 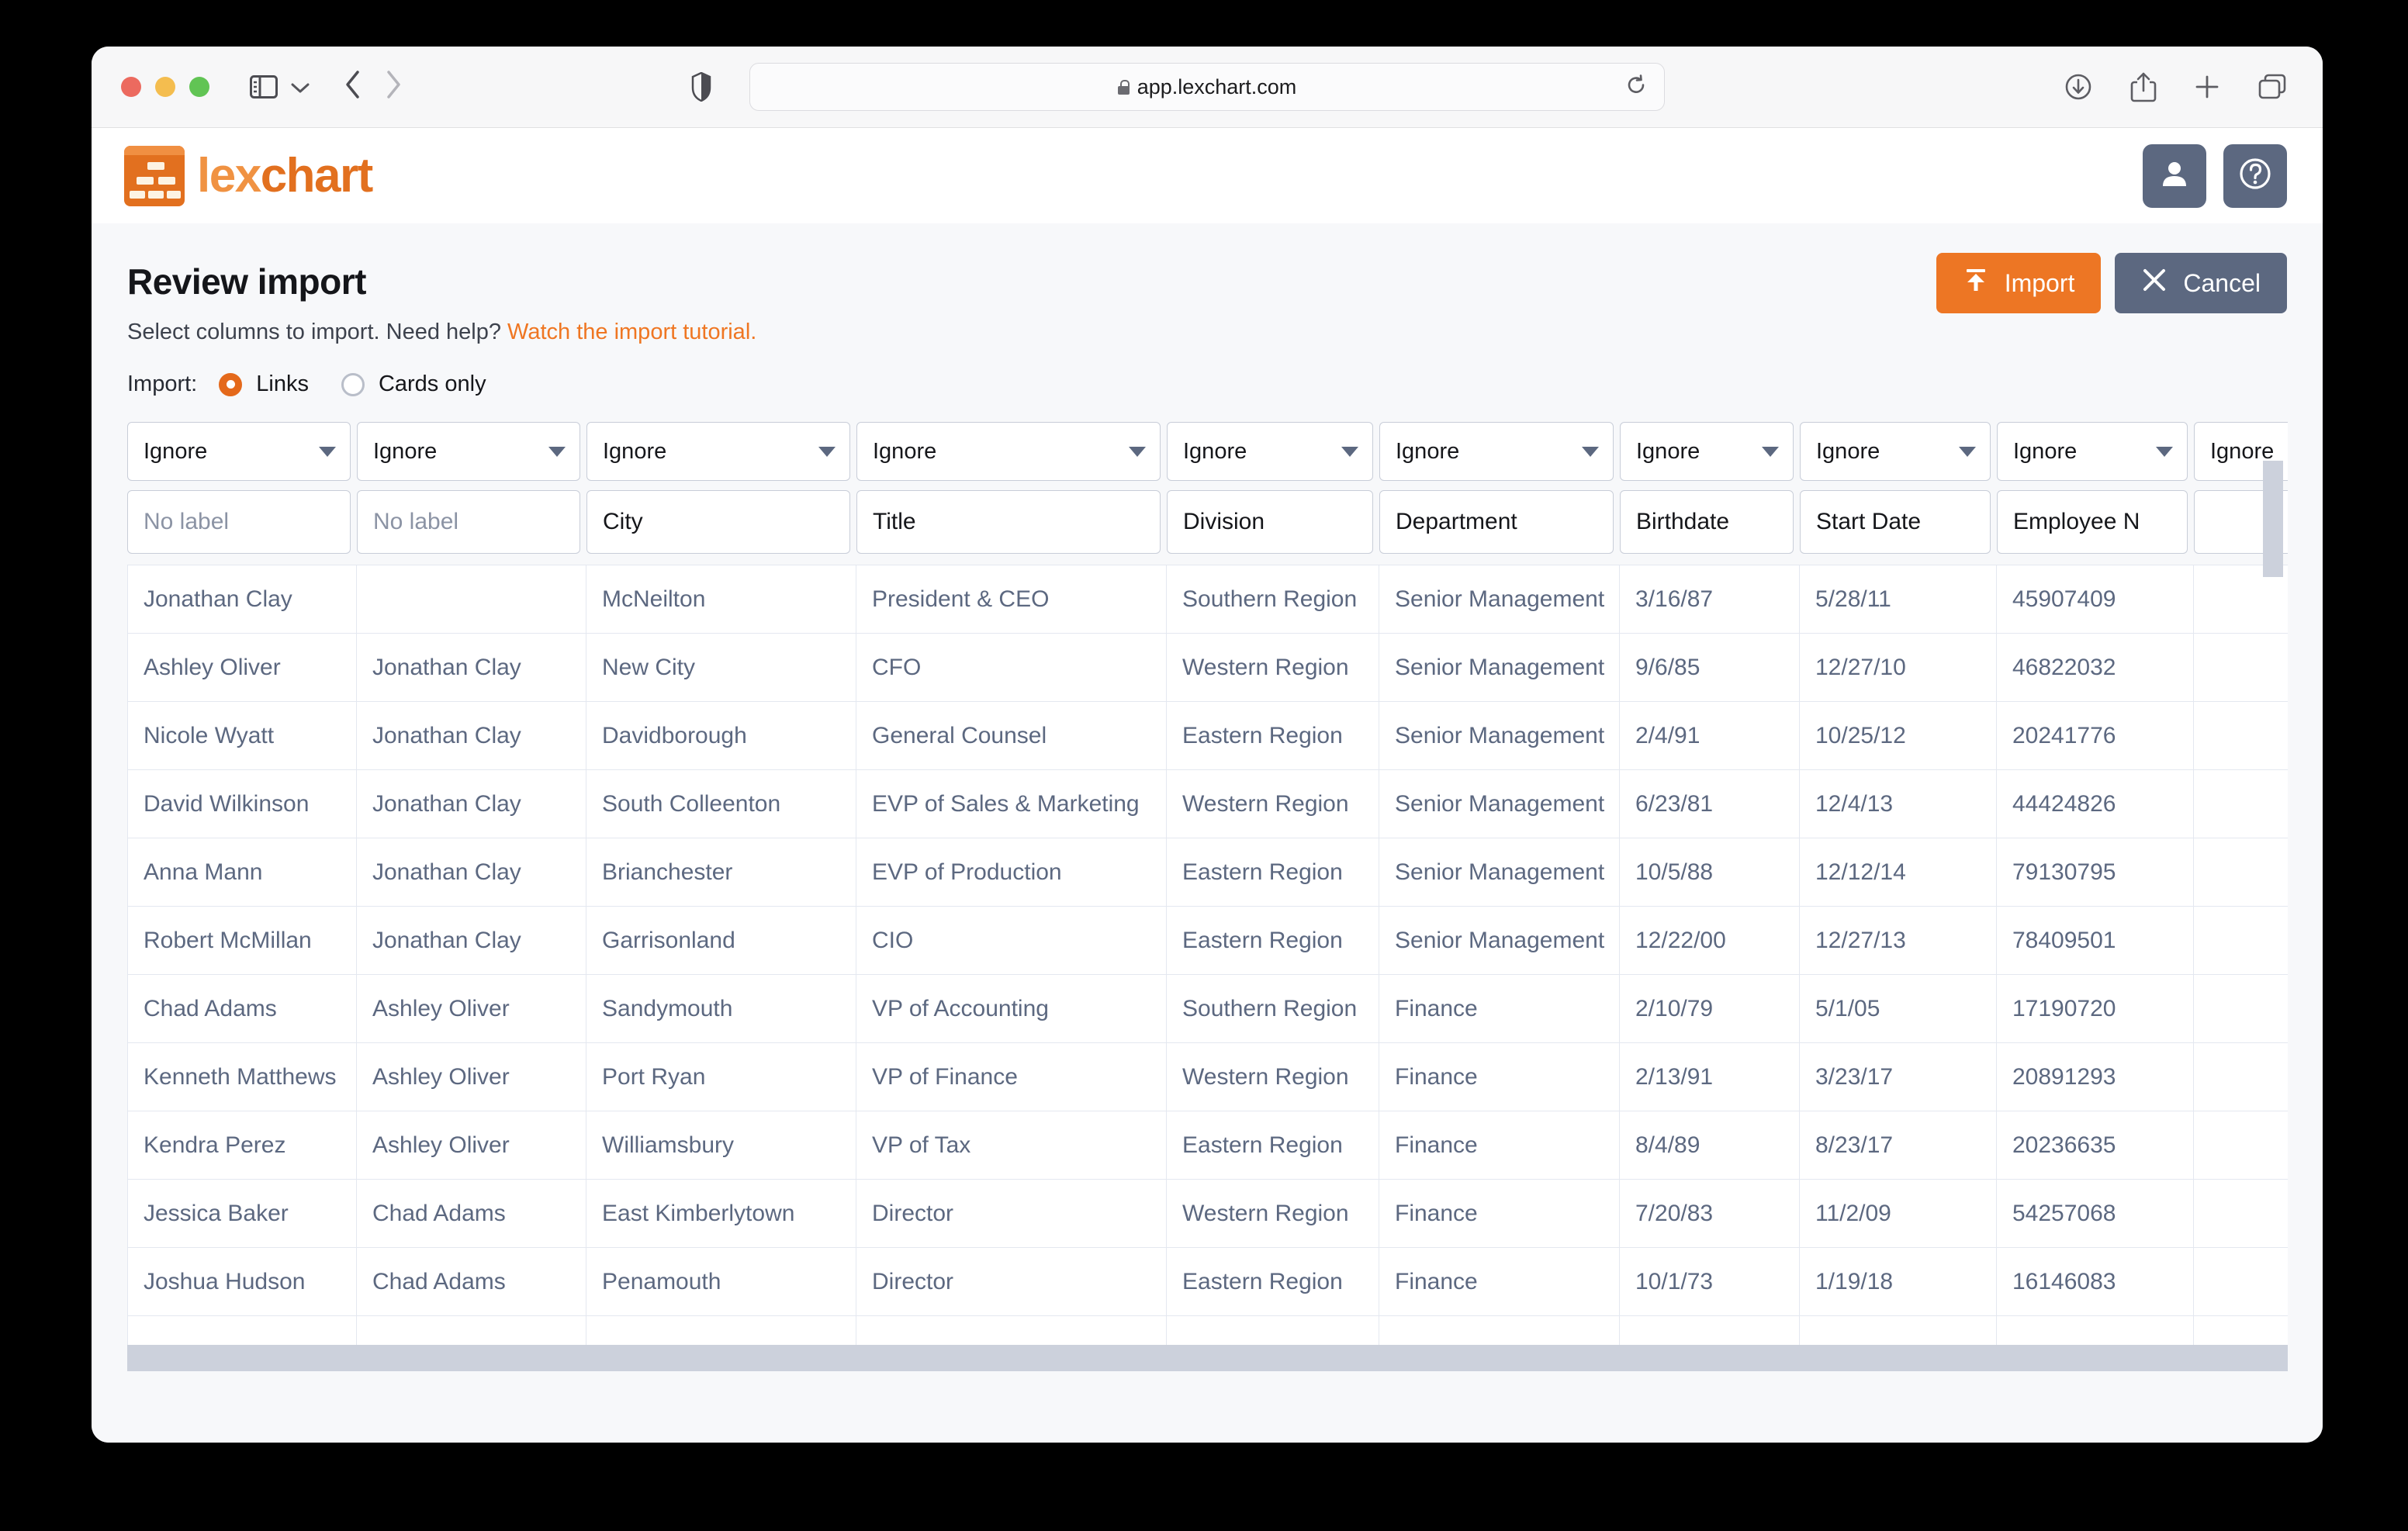 I want to click on table-cell: 20241776, so click(x=2095, y=735).